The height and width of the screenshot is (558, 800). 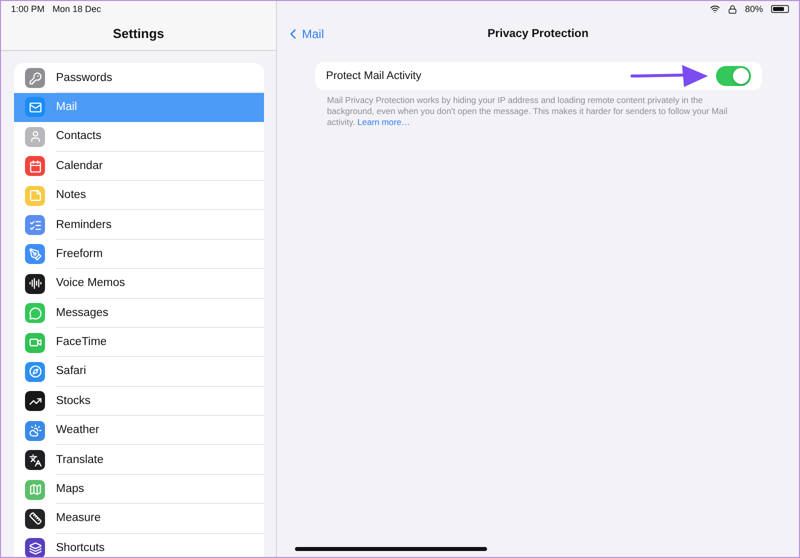 I want to click on setting-label: Protect Mail Activity, so click(x=374, y=76).